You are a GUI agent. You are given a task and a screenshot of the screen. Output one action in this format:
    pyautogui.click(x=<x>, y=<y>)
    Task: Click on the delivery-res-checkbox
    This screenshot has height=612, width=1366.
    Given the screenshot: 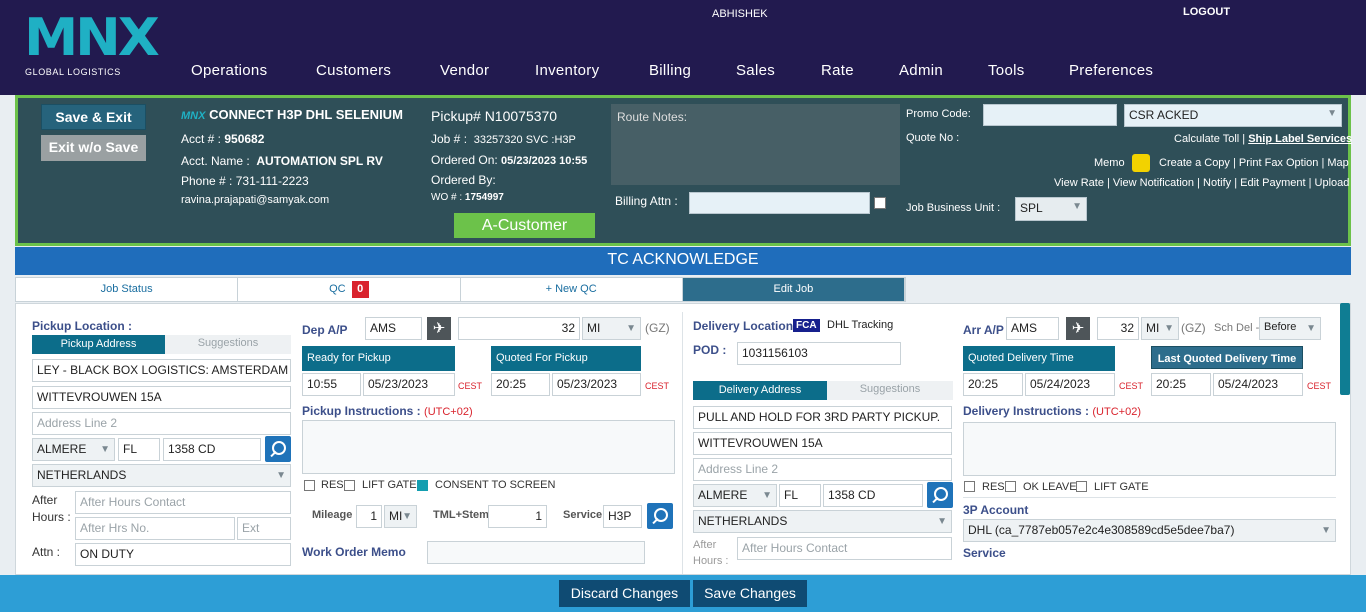 What is the action you would take?
    pyautogui.click(x=969, y=486)
    